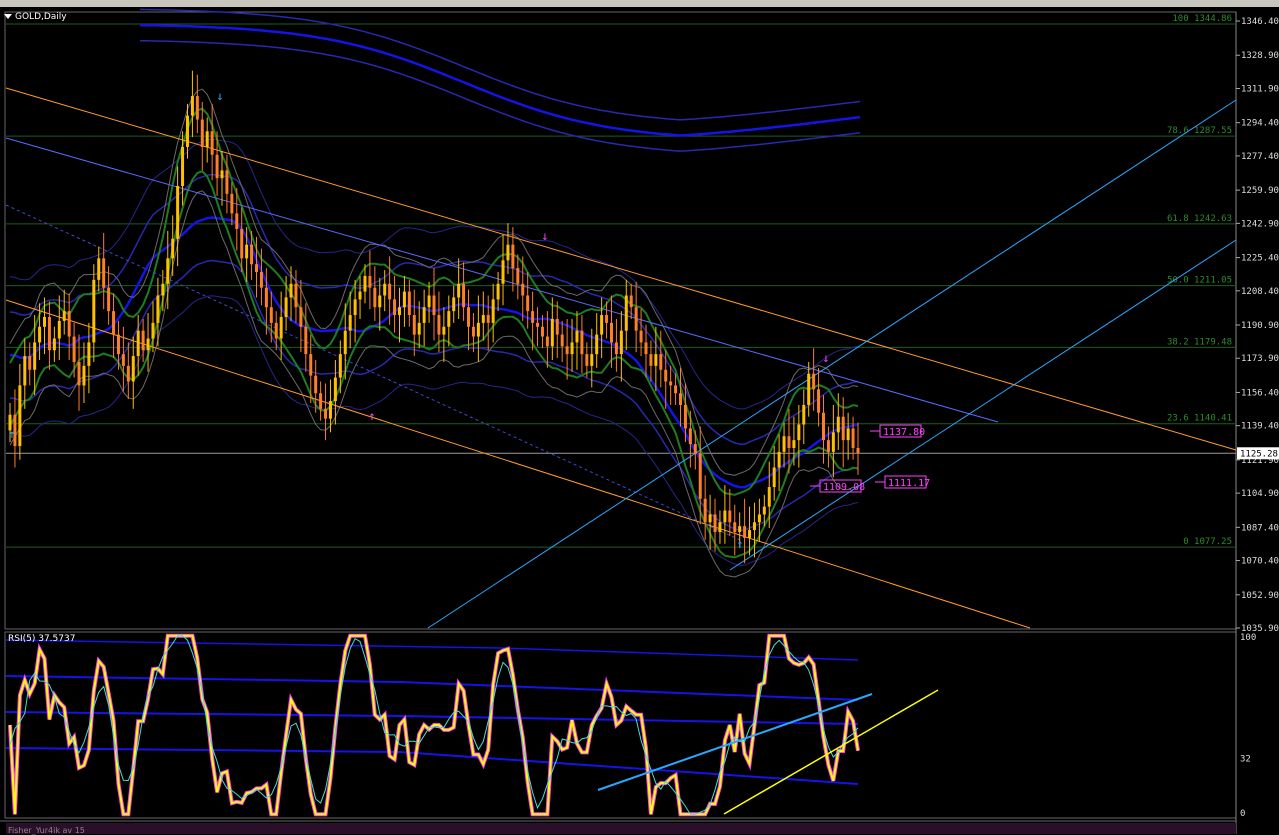  Describe the element at coordinates (1260, 427) in the screenshot. I see `price-axis-label: 1139.40` at that location.